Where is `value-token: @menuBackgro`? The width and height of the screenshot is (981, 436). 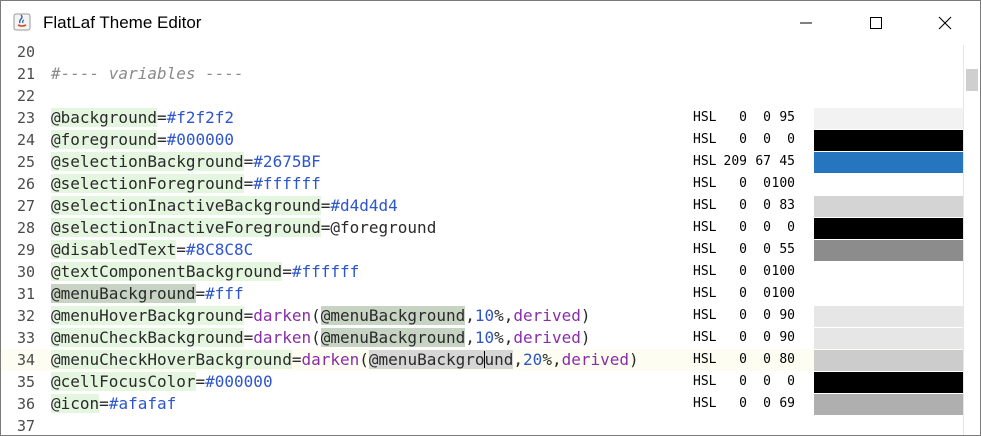 value-token: @menuBackgro is located at coordinates (426, 359).